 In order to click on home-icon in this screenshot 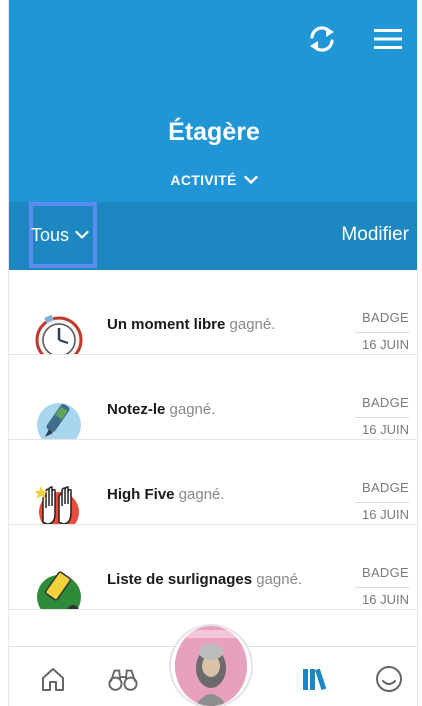, I will do `click(53, 679)`.